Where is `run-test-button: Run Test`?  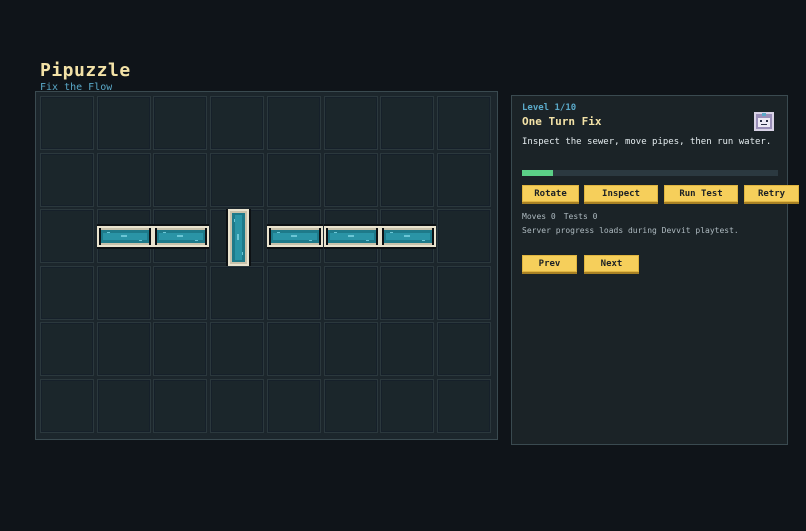
run-test-button: Run Test is located at coordinates (701, 193).